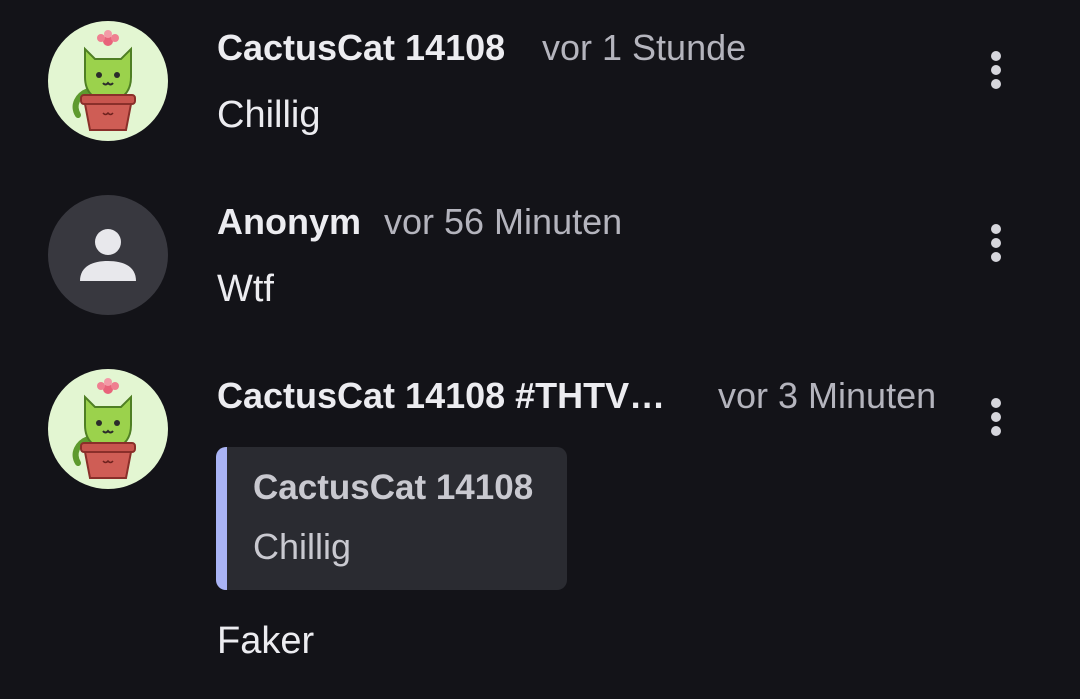  I want to click on quoted-author: CactusCat 14108, so click(393, 487).